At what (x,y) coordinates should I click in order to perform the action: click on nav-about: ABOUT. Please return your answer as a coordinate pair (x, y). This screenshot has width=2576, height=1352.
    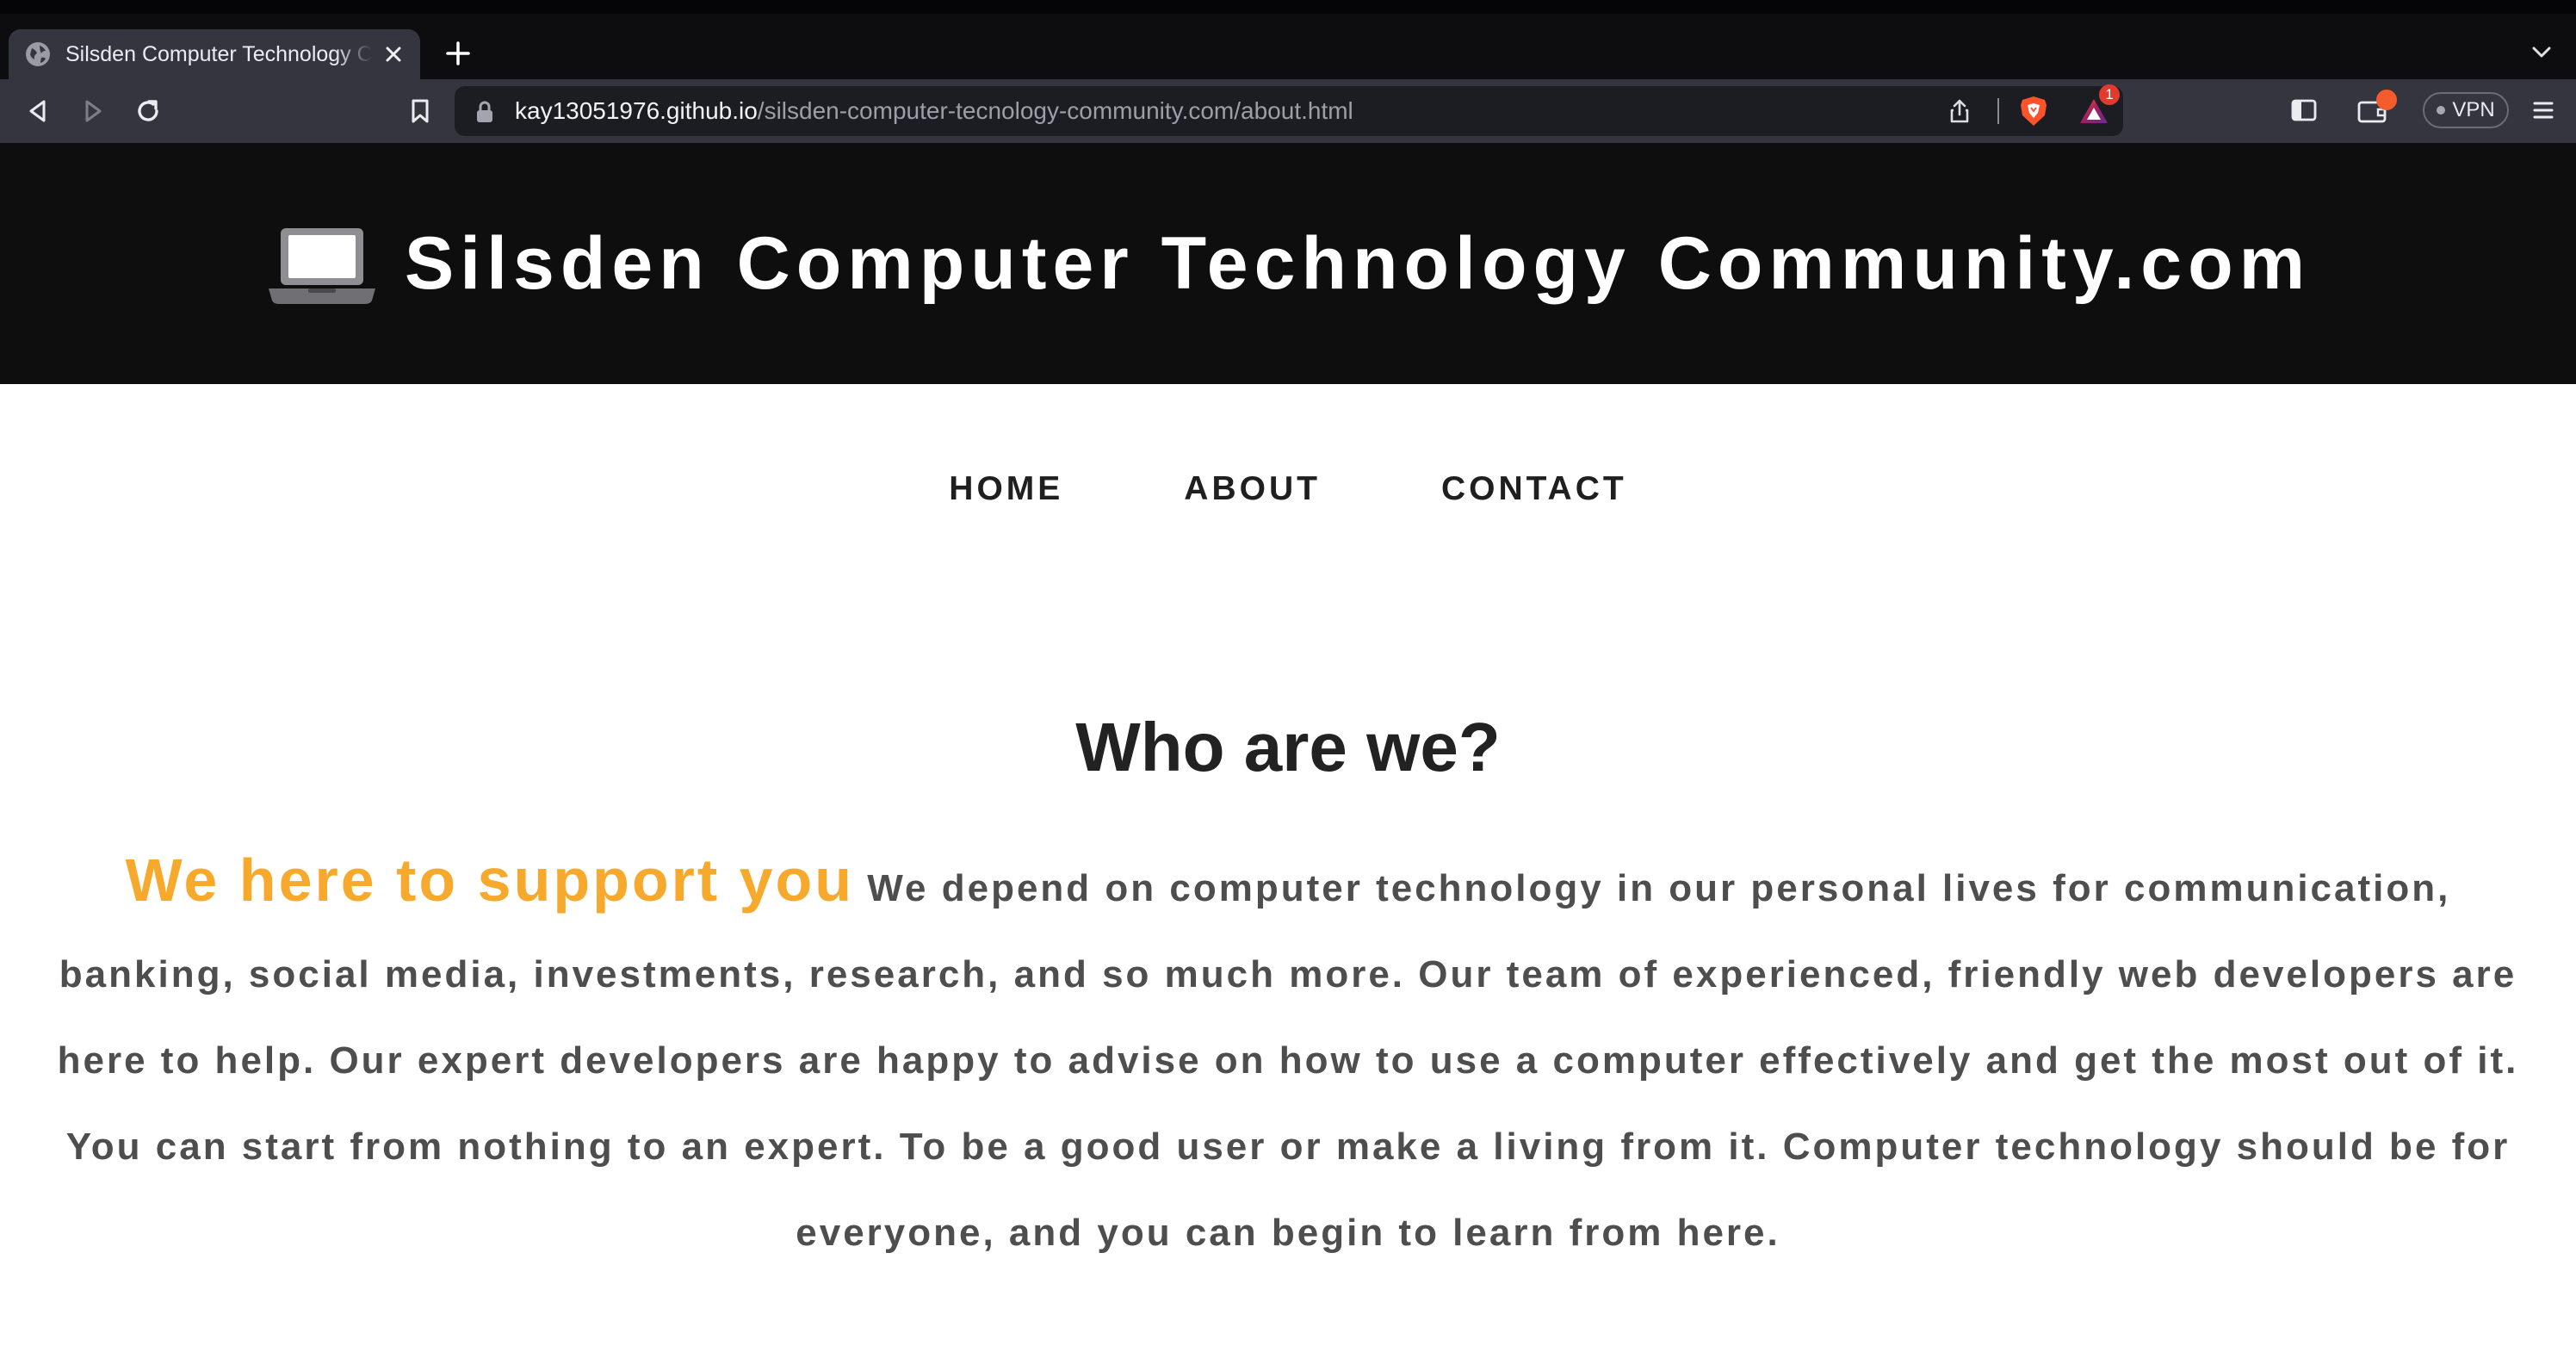
    Looking at the image, I should click on (1252, 489).